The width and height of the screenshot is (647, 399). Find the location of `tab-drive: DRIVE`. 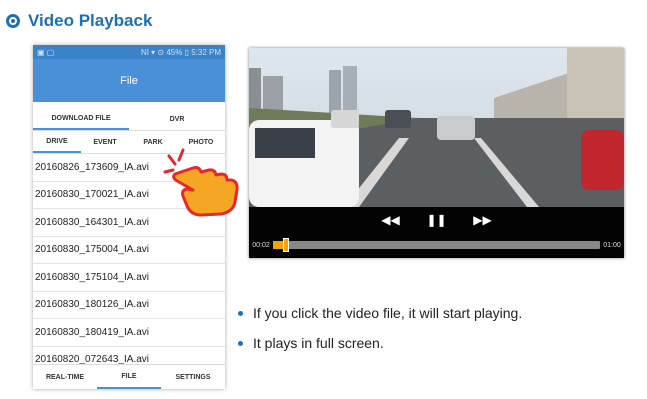

tab-drive: DRIVE is located at coordinates (57, 142).